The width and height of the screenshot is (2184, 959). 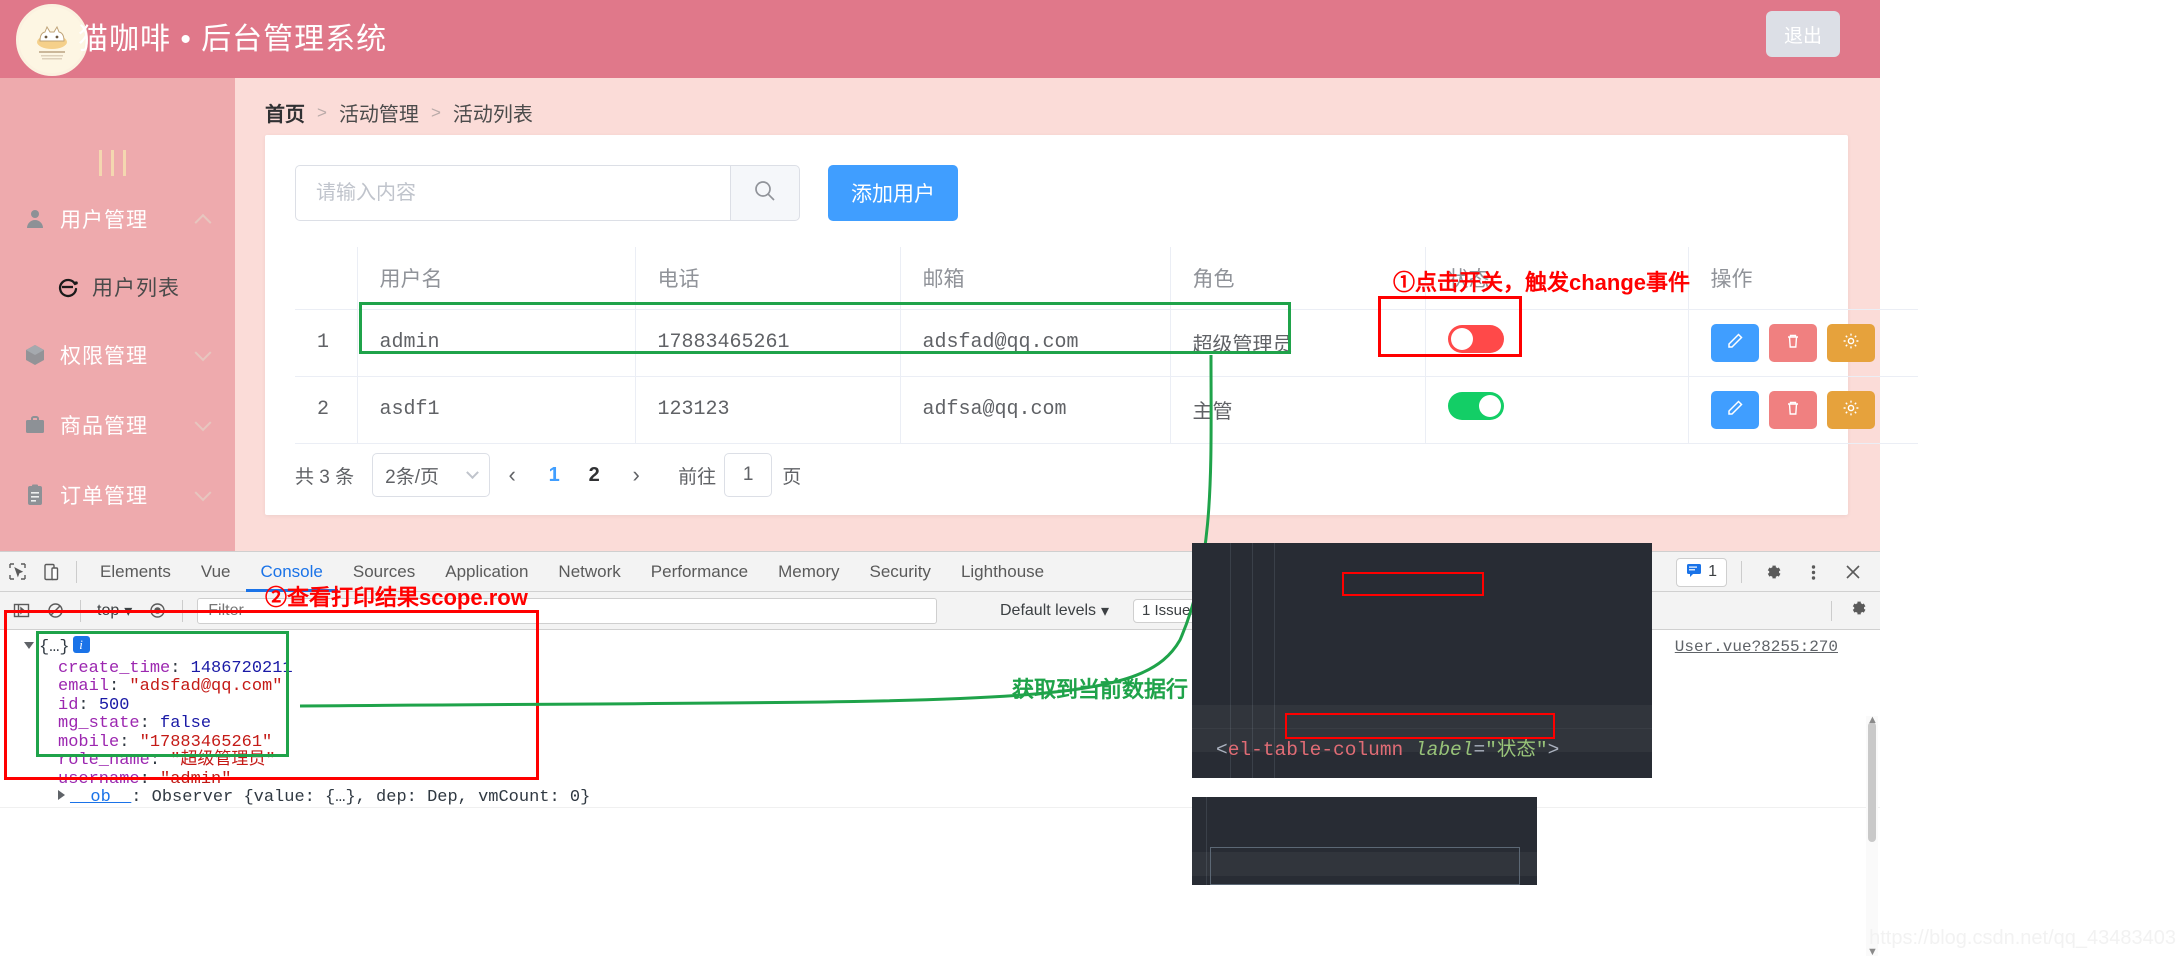 I want to click on tab-memory: Memory, so click(x=808, y=572).